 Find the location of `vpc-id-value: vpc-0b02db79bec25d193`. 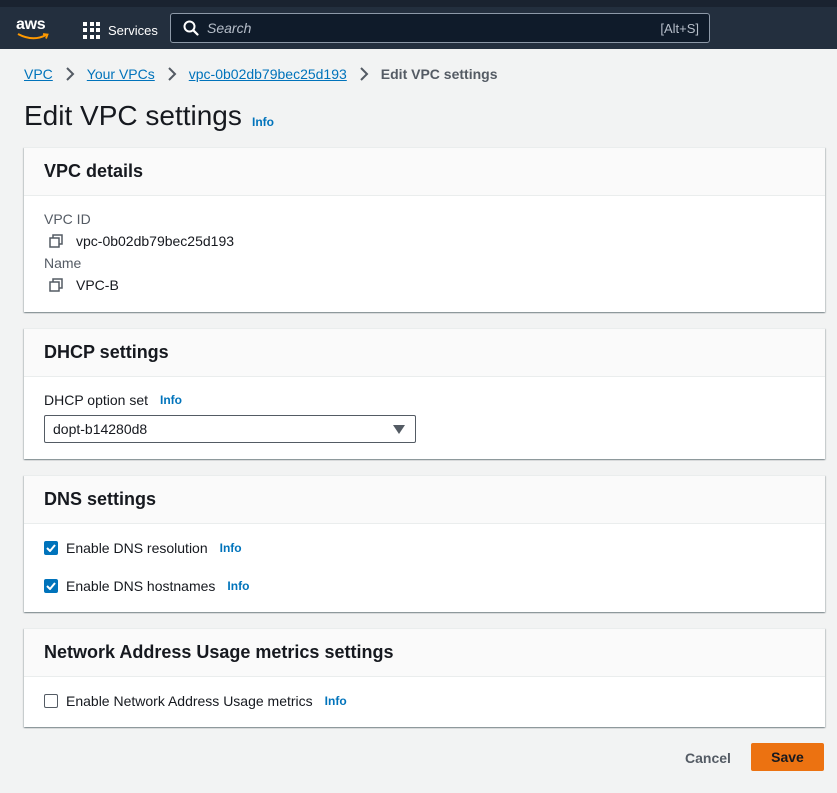

vpc-id-value: vpc-0b02db79bec25d193 is located at coordinates (155, 241).